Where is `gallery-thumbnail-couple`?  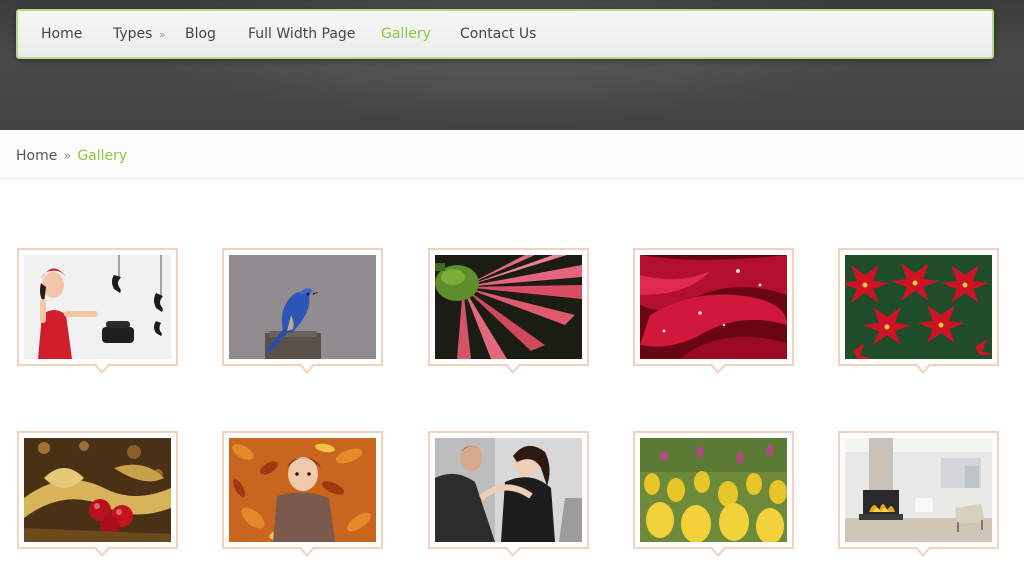 gallery-thumbnail-couple is located at coordinates (508, 494).